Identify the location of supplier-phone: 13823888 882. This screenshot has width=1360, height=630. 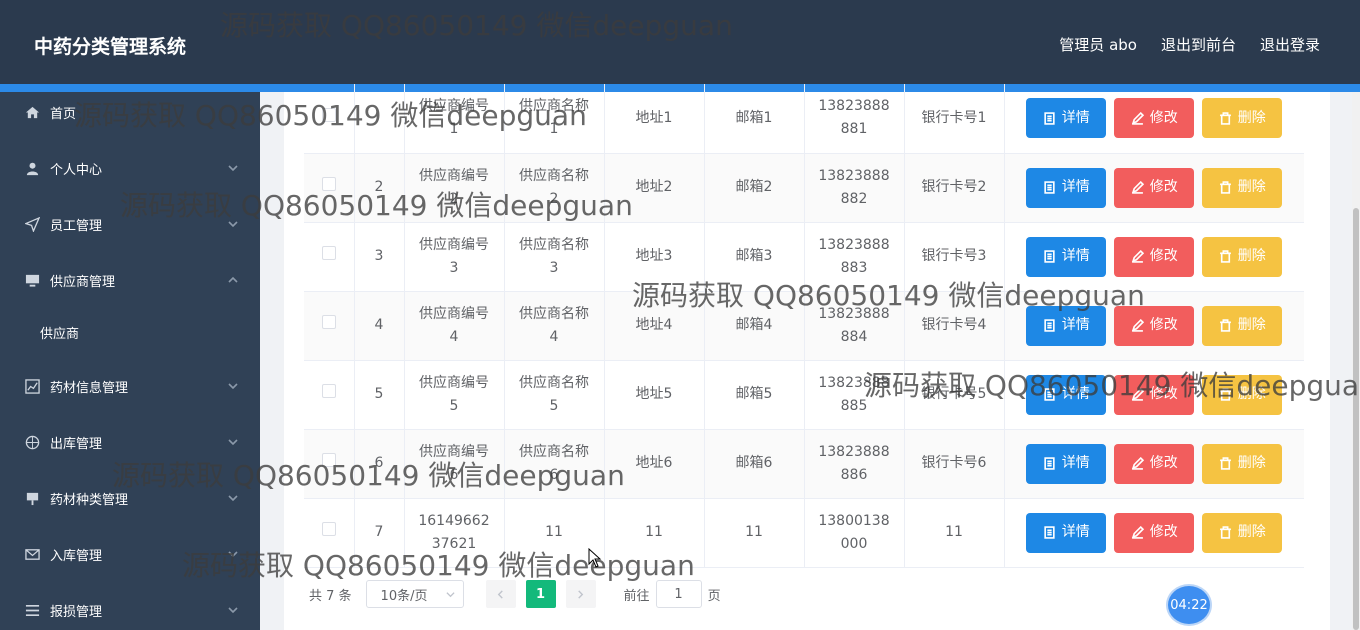
(854, 188).